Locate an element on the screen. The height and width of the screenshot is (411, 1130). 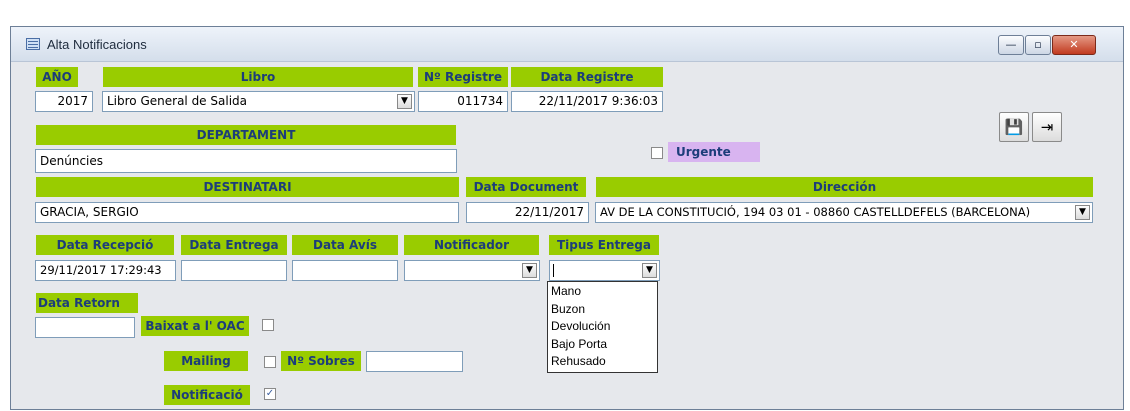
any-label: AÑO is located at coordinates (57, 77).